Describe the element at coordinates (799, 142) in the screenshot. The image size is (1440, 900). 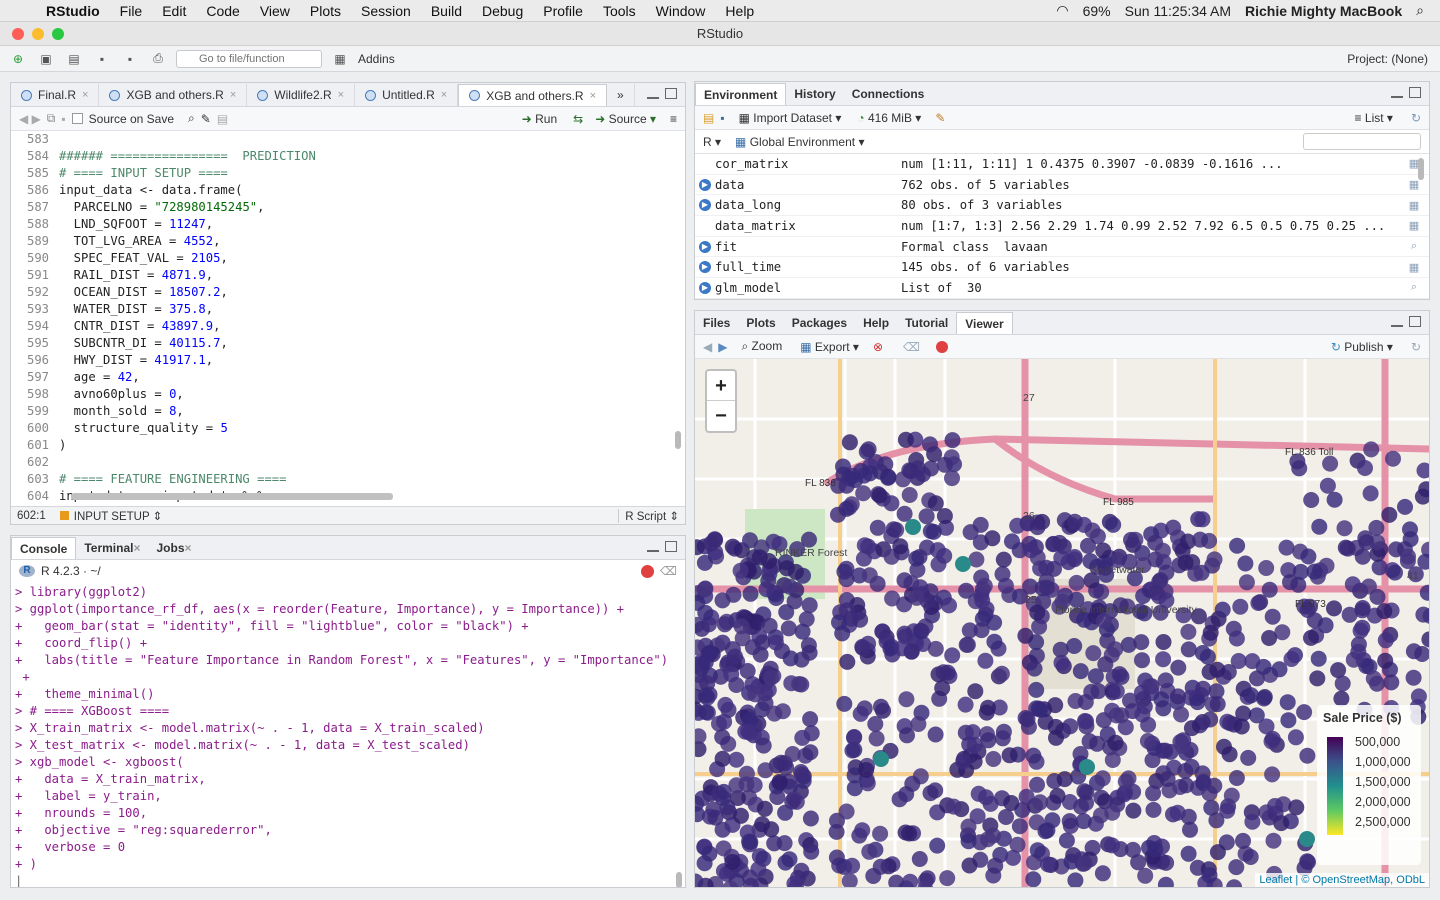
I see `scope-menu: ▦ Global Environment ▾` at that location.